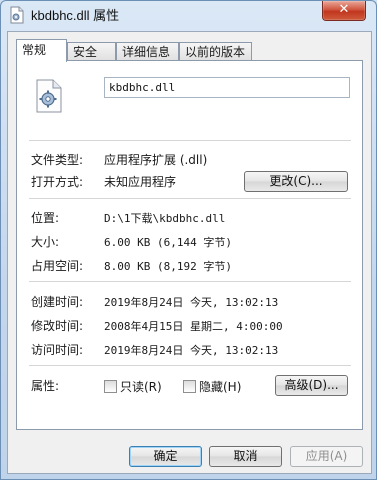 This screenshot has height=480, width=377. I want to click on open-with-label: 打开方式:, so click(57, 182).